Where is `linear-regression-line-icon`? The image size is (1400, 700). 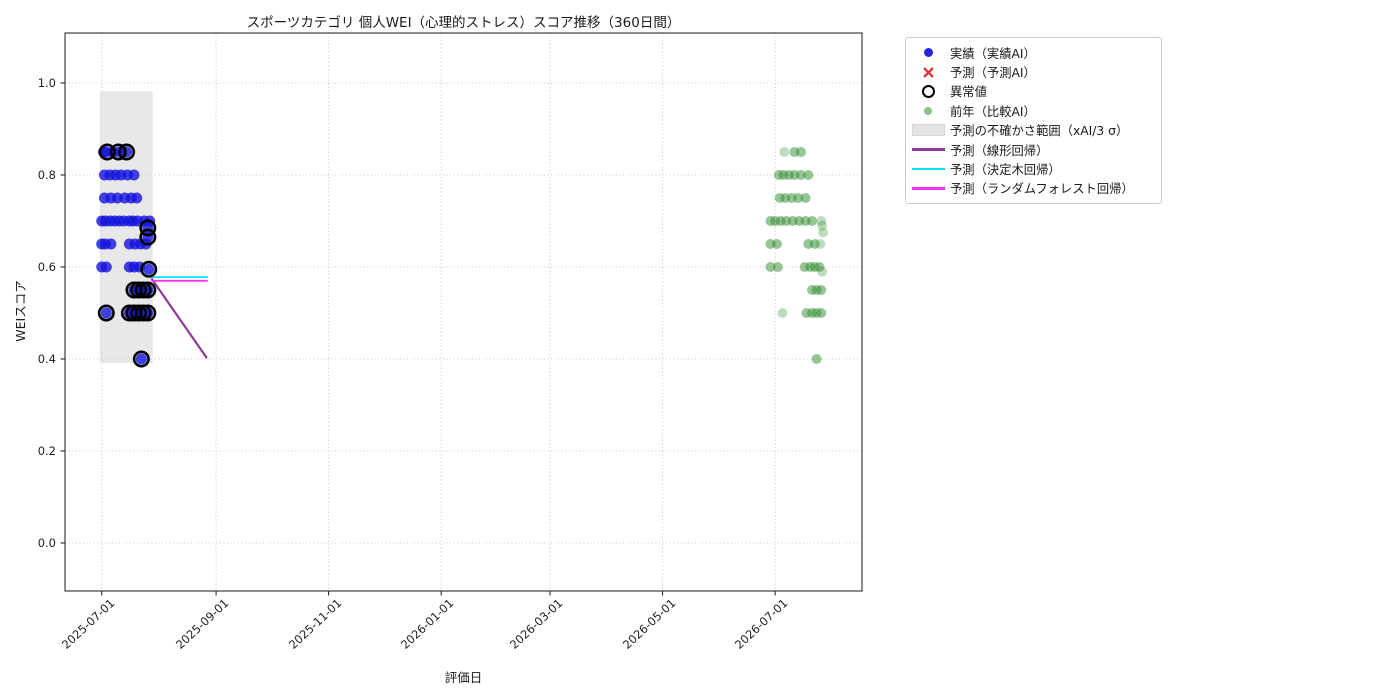 linear-regression-line-icon is located at coordinates (928, 149).